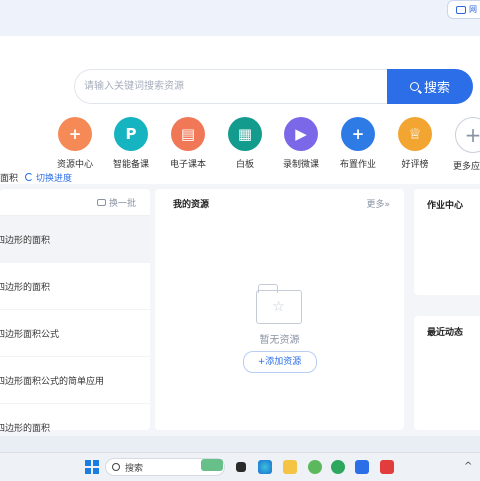 The image size is (480, 481). I want to click on wechat-icon, so click(338, 467).